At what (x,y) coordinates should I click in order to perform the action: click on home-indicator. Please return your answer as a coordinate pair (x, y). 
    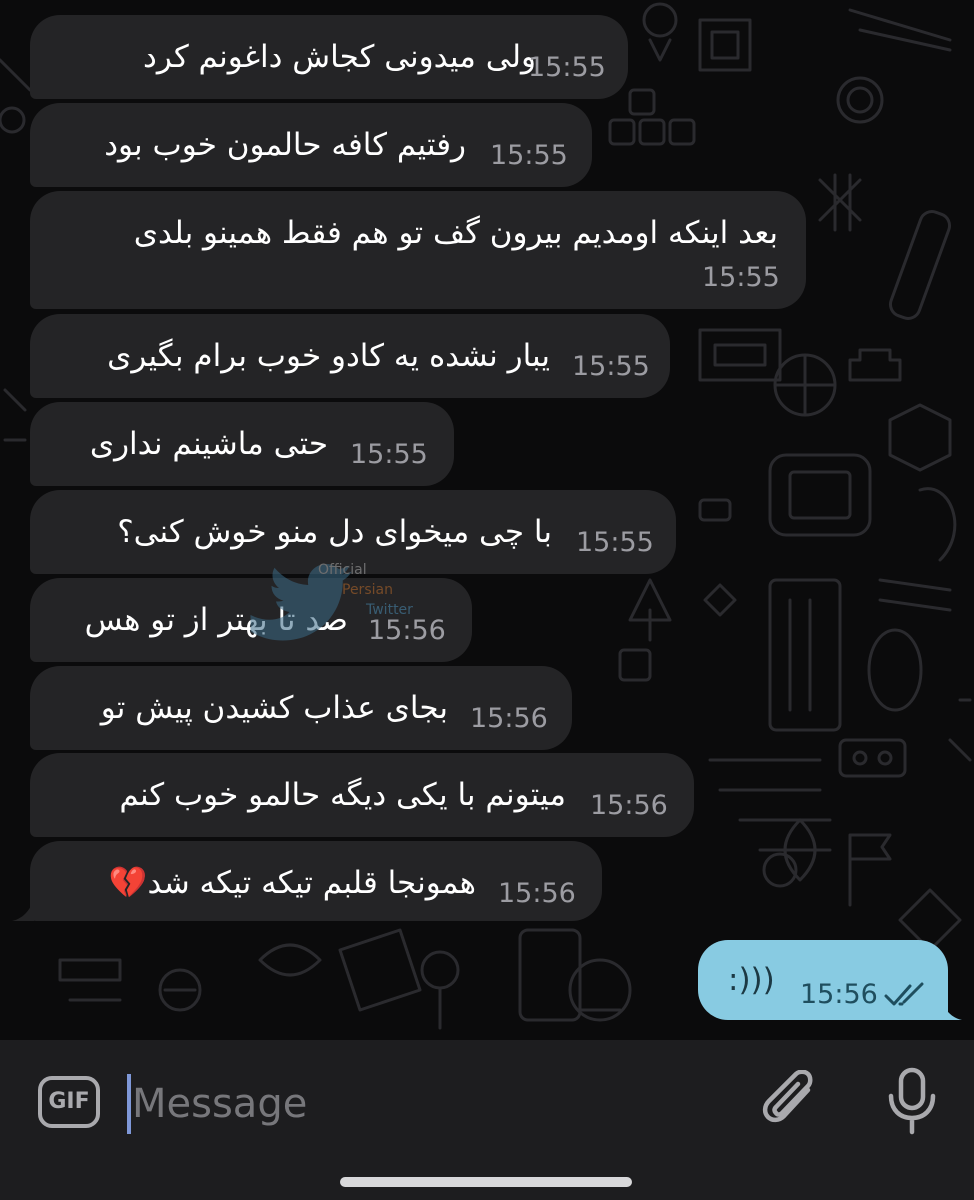
    Looking at the image, I should click on (486, 1182).